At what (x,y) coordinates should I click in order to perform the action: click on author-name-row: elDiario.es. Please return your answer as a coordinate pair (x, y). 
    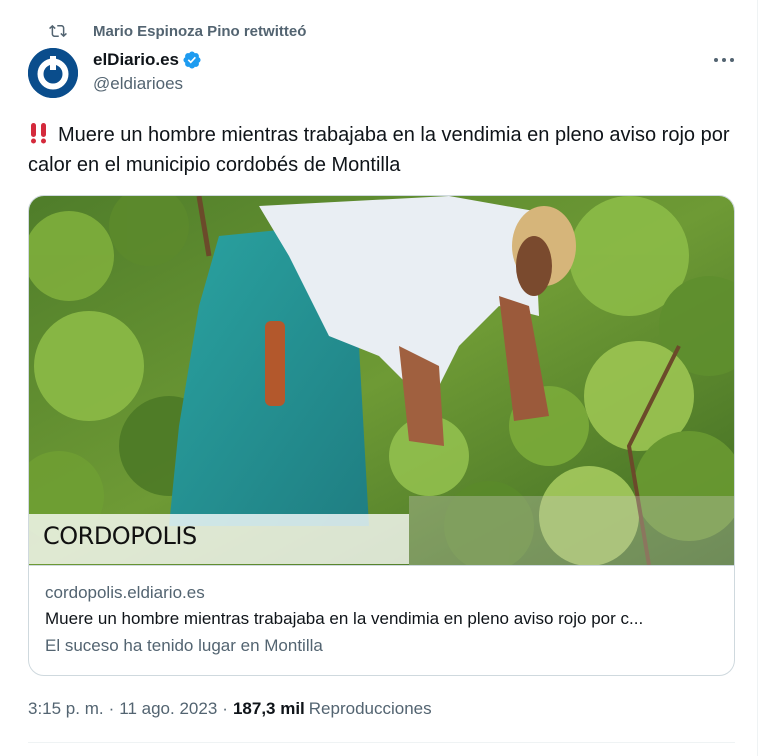
    Looking at the image, I should click on (147, 60).